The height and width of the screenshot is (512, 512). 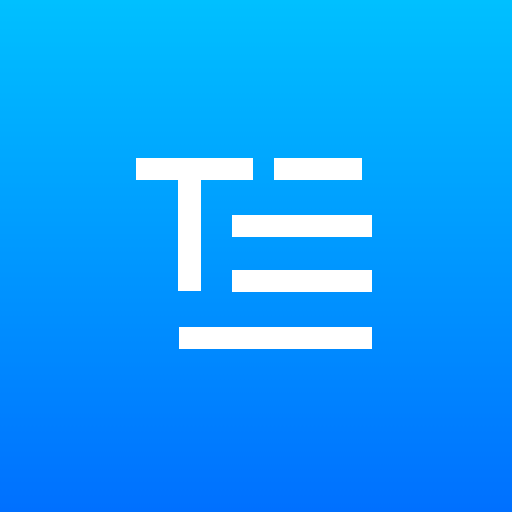 What do you see at coordinates (189, 224) in the screenshot?
I see `letter-t-stem` at bounding box center [189, 224].